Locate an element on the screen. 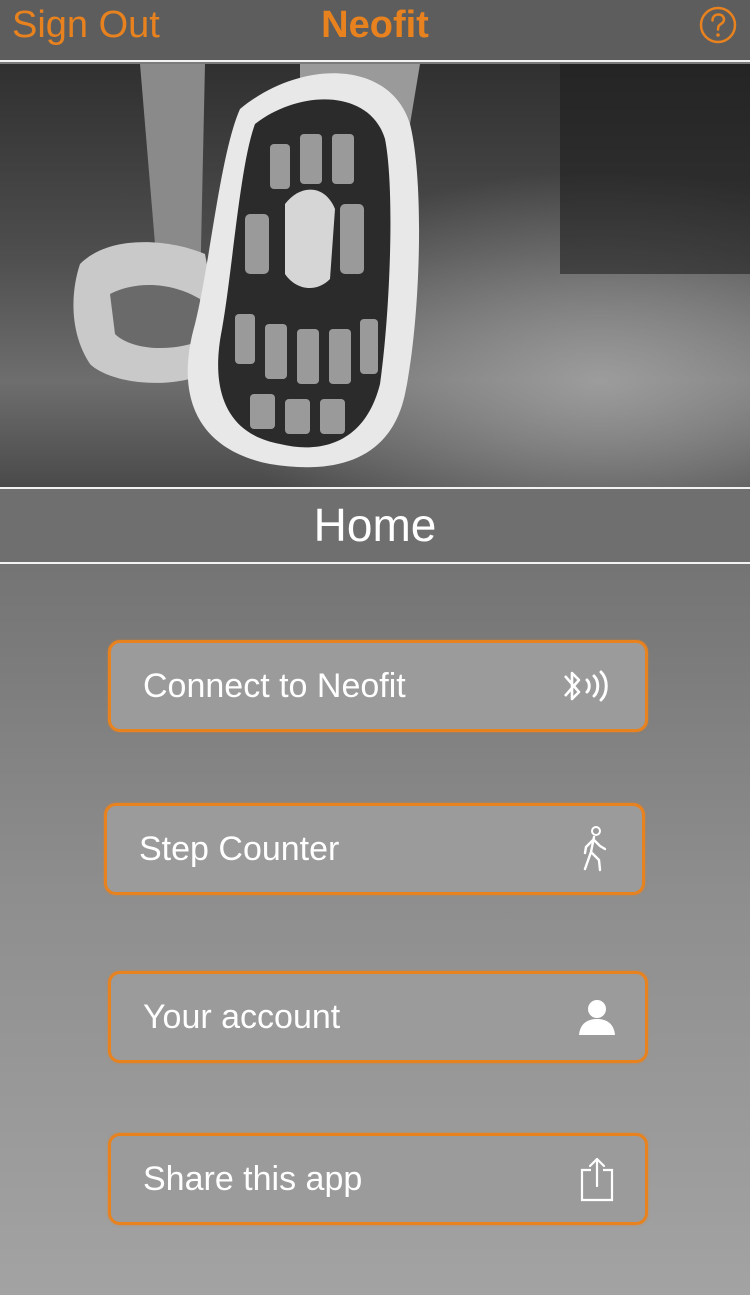 This screenshot has height=1295, width=750. share-this-app-button: Share this app is located at coordinates (378, 1179).